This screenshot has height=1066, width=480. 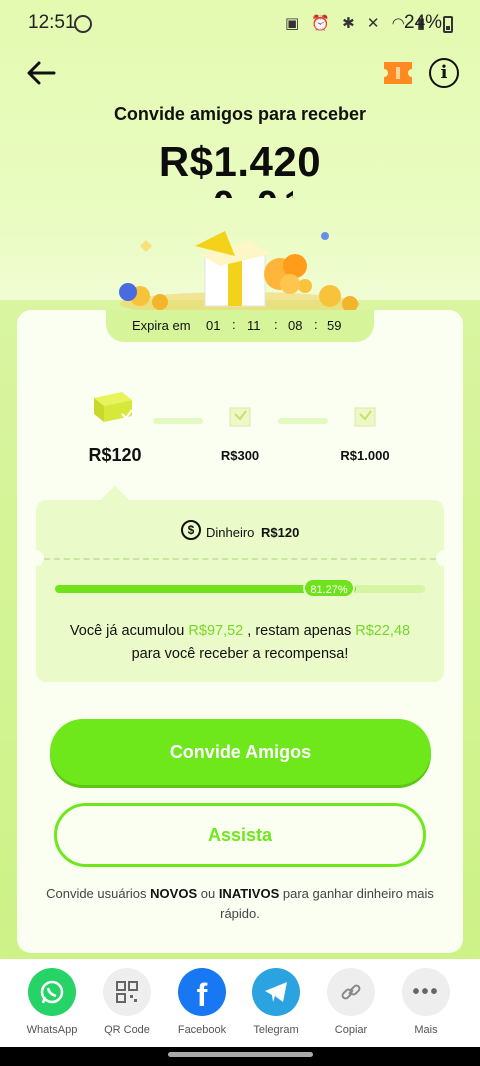 I want to click on timer-seconds: 59, so click(x=334, y=325).